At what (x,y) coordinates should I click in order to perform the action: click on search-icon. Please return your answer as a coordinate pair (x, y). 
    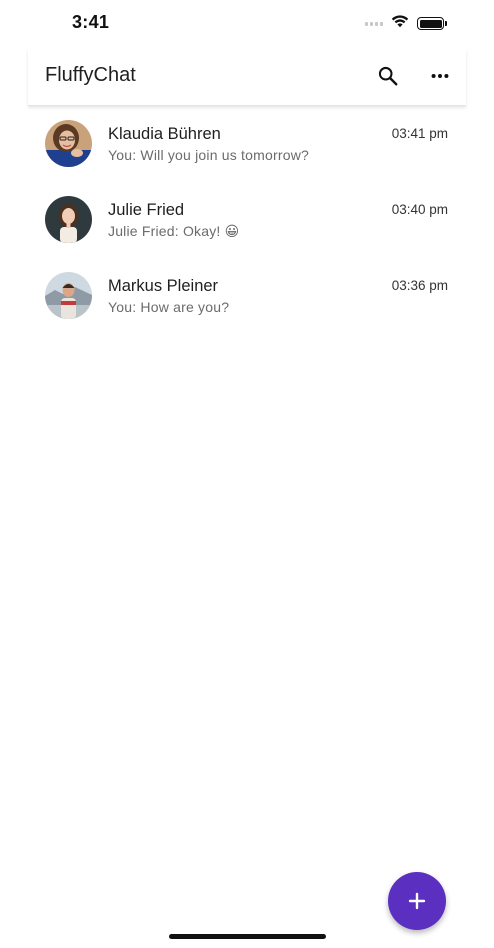
    Looking at the image, I should click on (388, 76).